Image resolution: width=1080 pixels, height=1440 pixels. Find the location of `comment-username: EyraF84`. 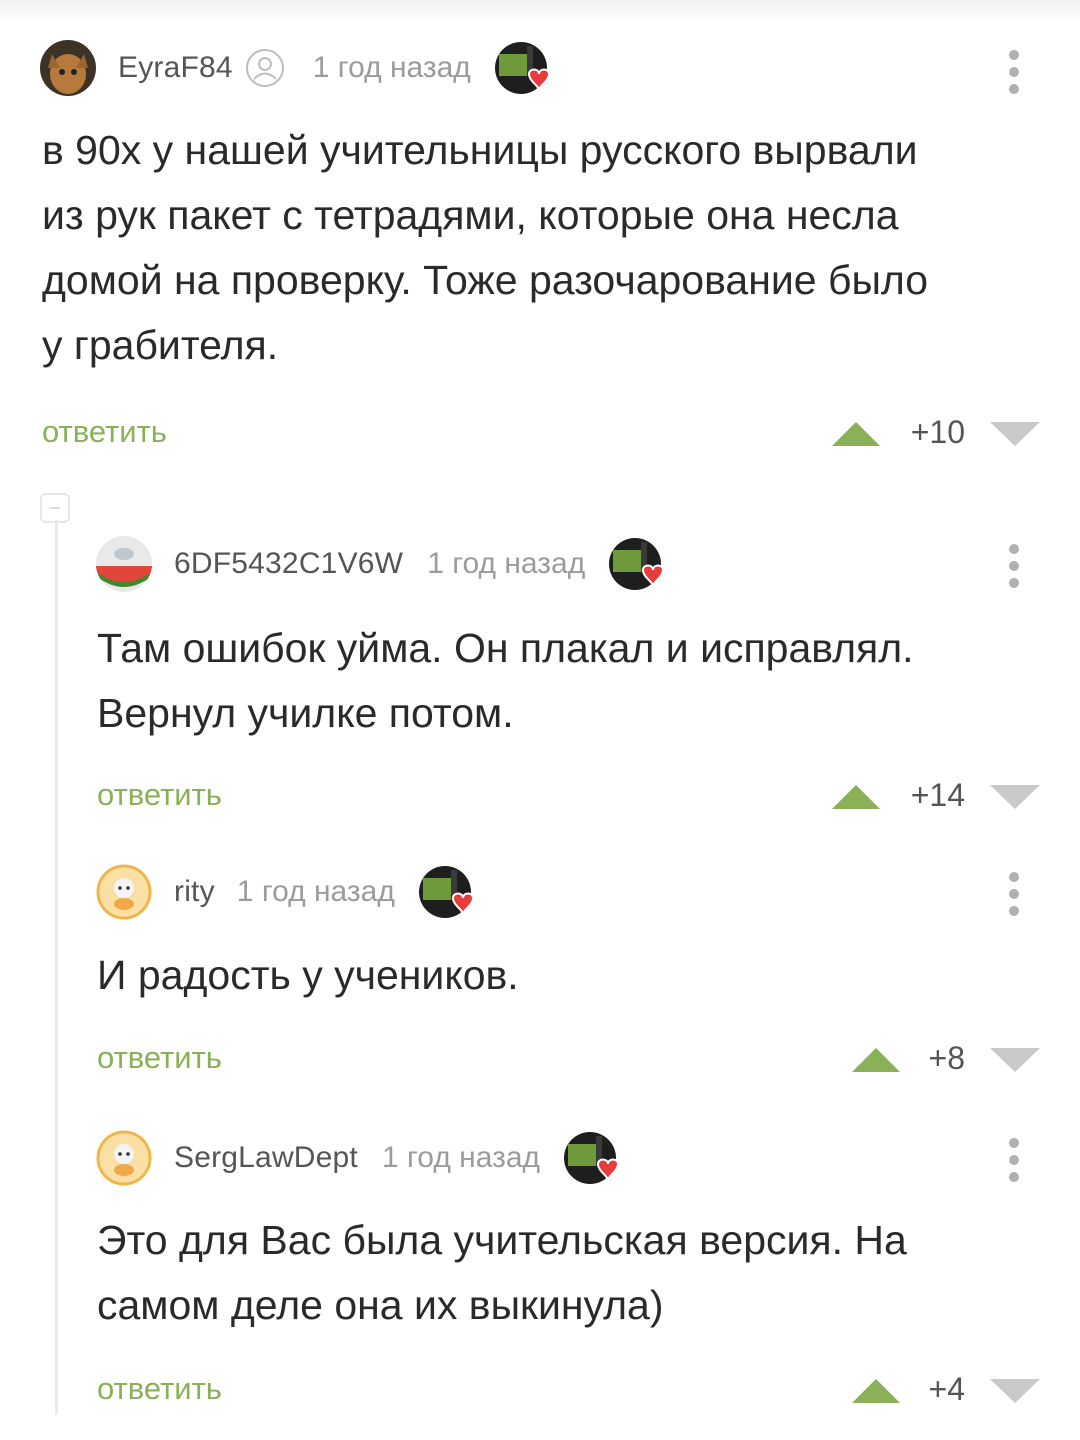

comment-username: EyraF84 is located at coordinates (175, 68).